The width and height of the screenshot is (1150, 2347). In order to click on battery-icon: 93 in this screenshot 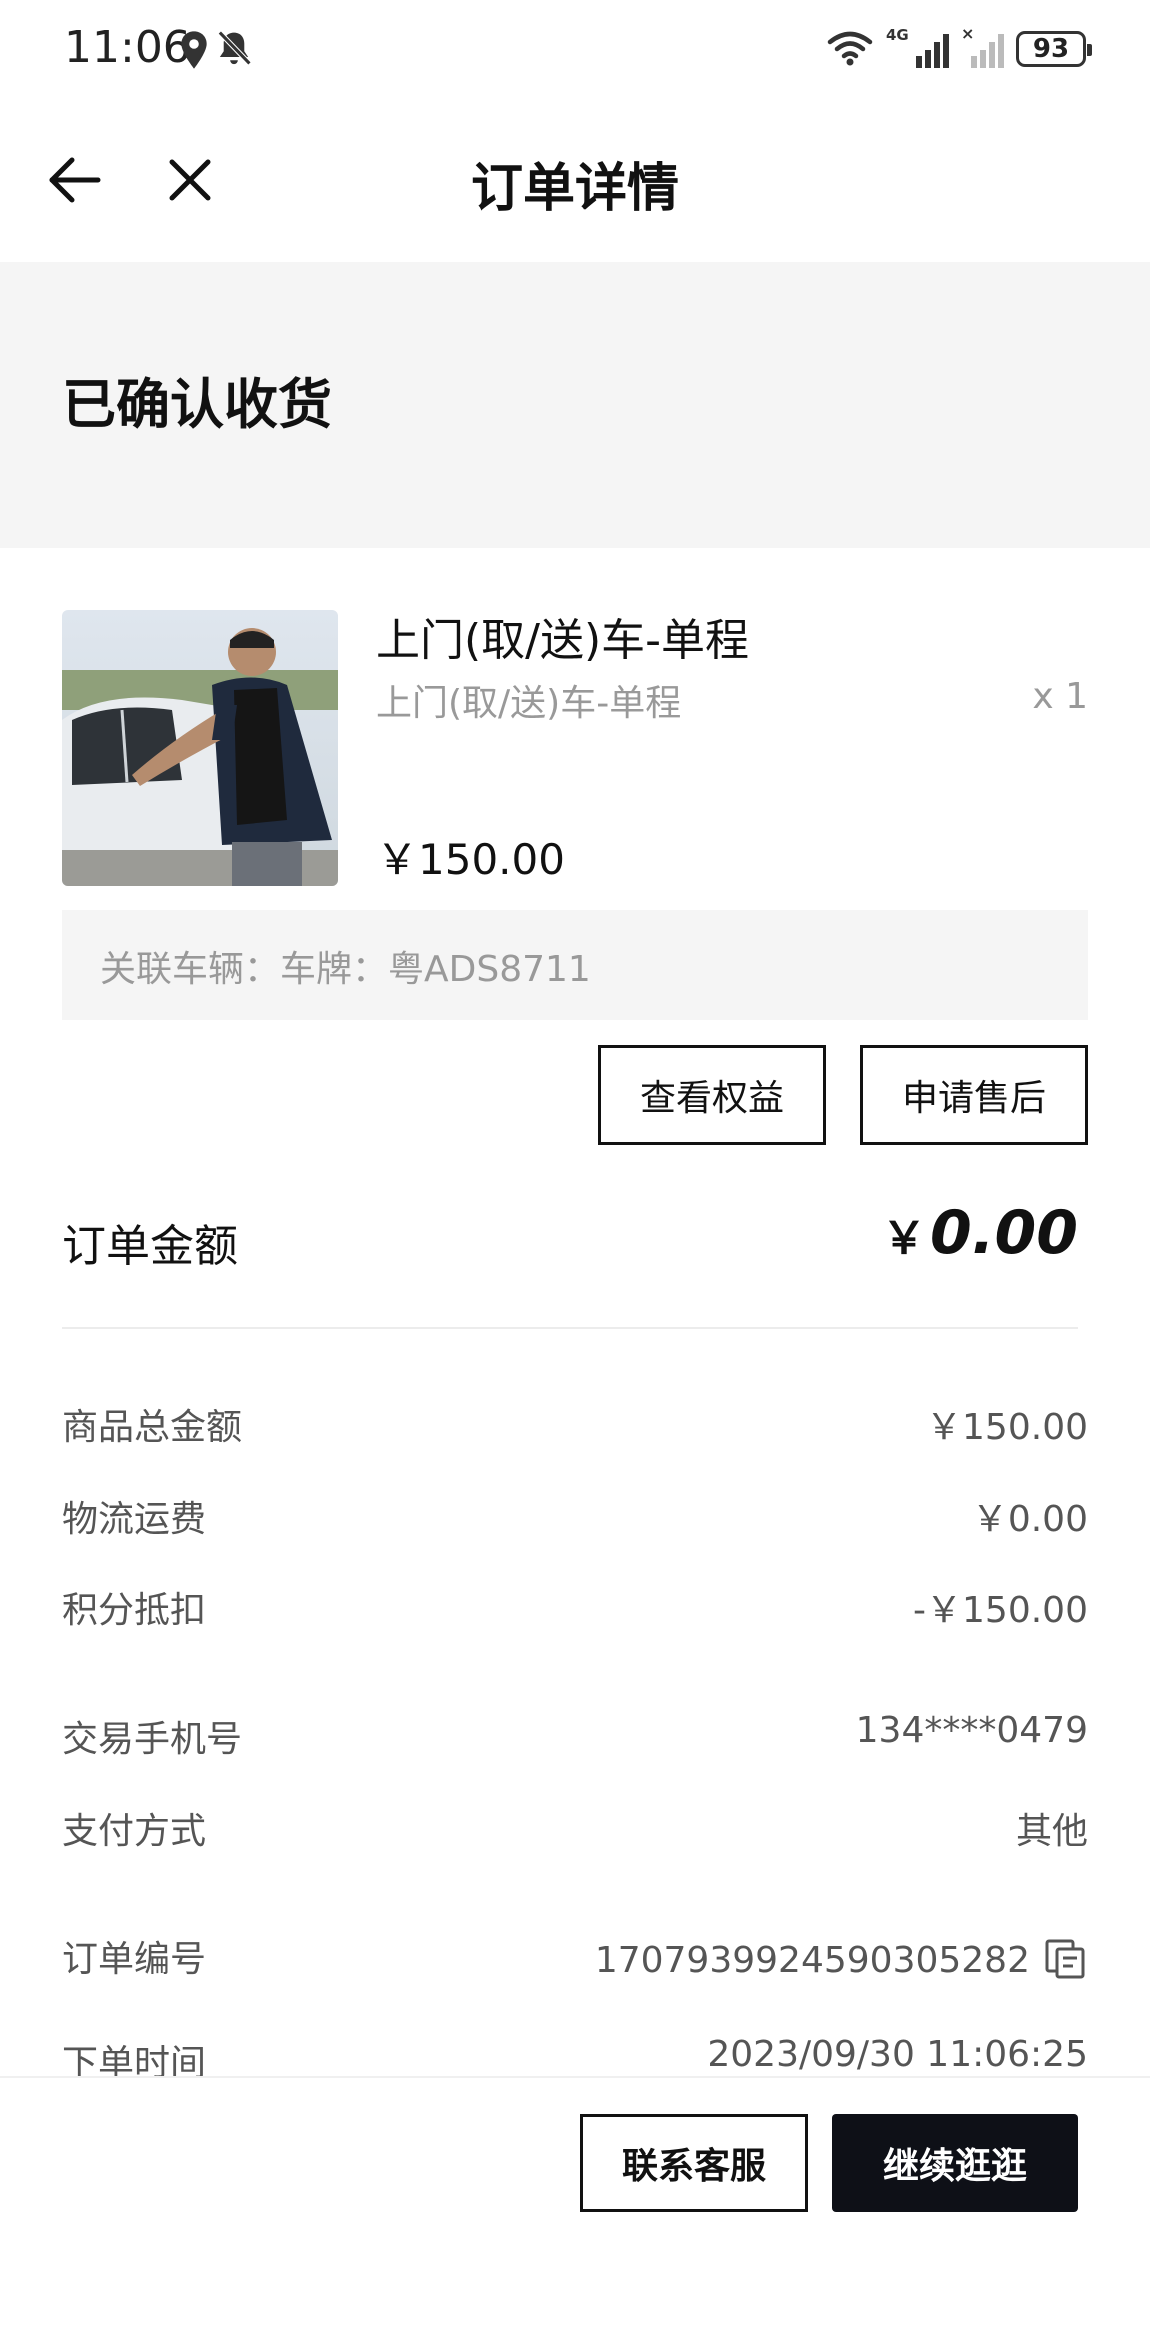, I will do `click(1054, 49)`.